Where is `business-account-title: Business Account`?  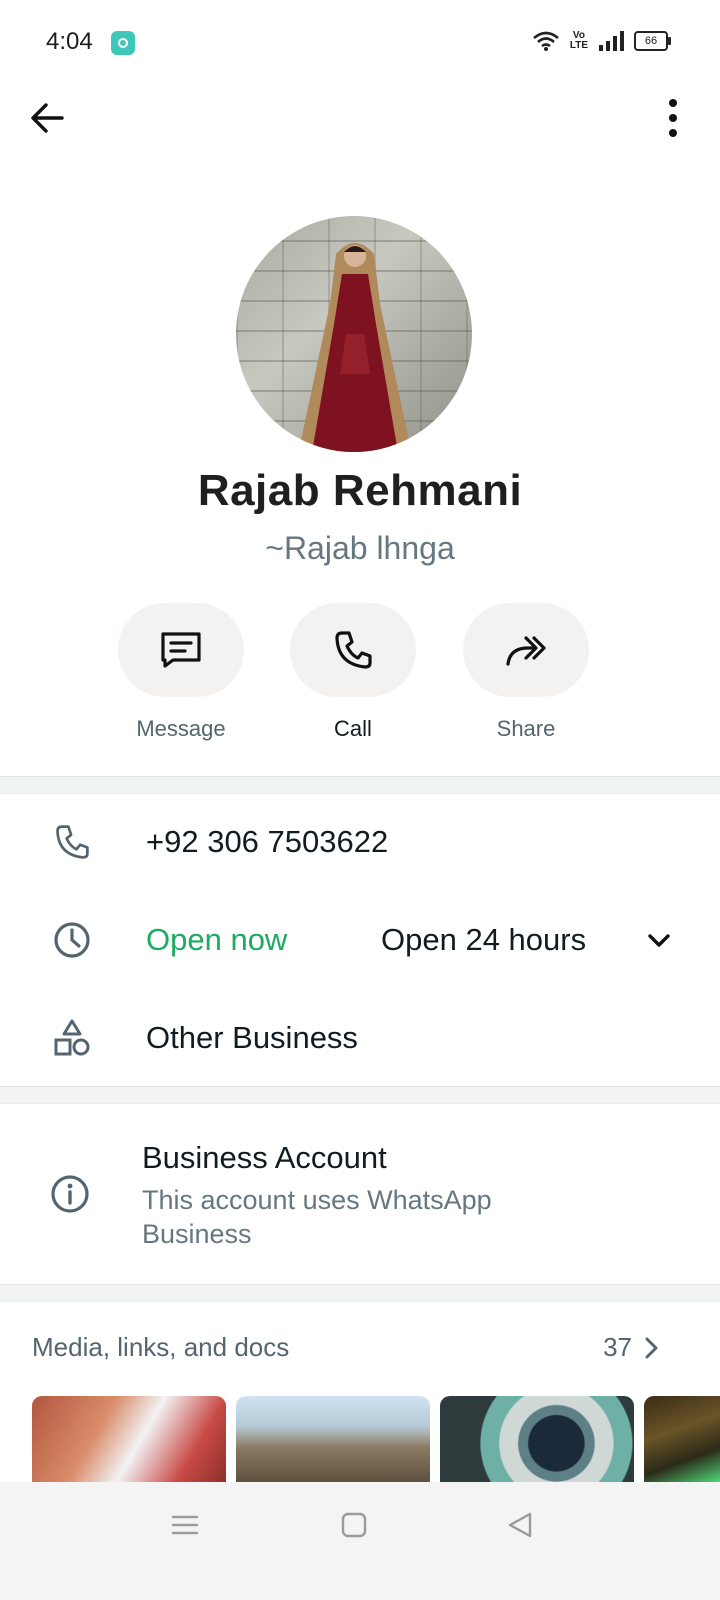 business-account-title: Business Account is located at coordinates (264, 1157).